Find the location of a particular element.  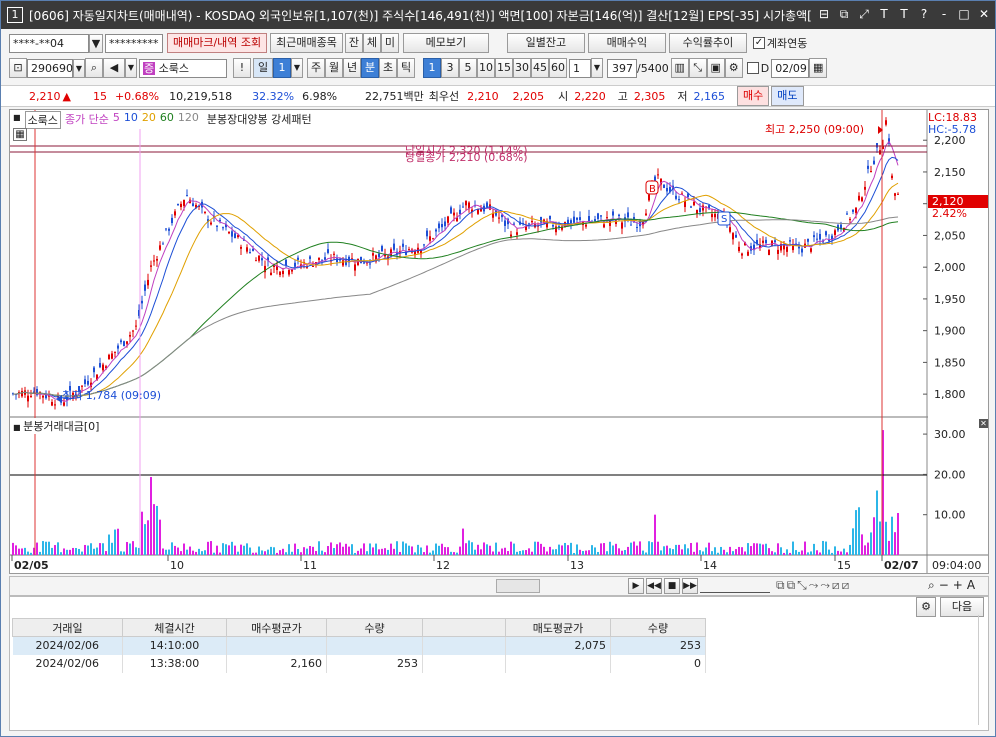

filled-button: 체 is located at coordinates (371, 43).